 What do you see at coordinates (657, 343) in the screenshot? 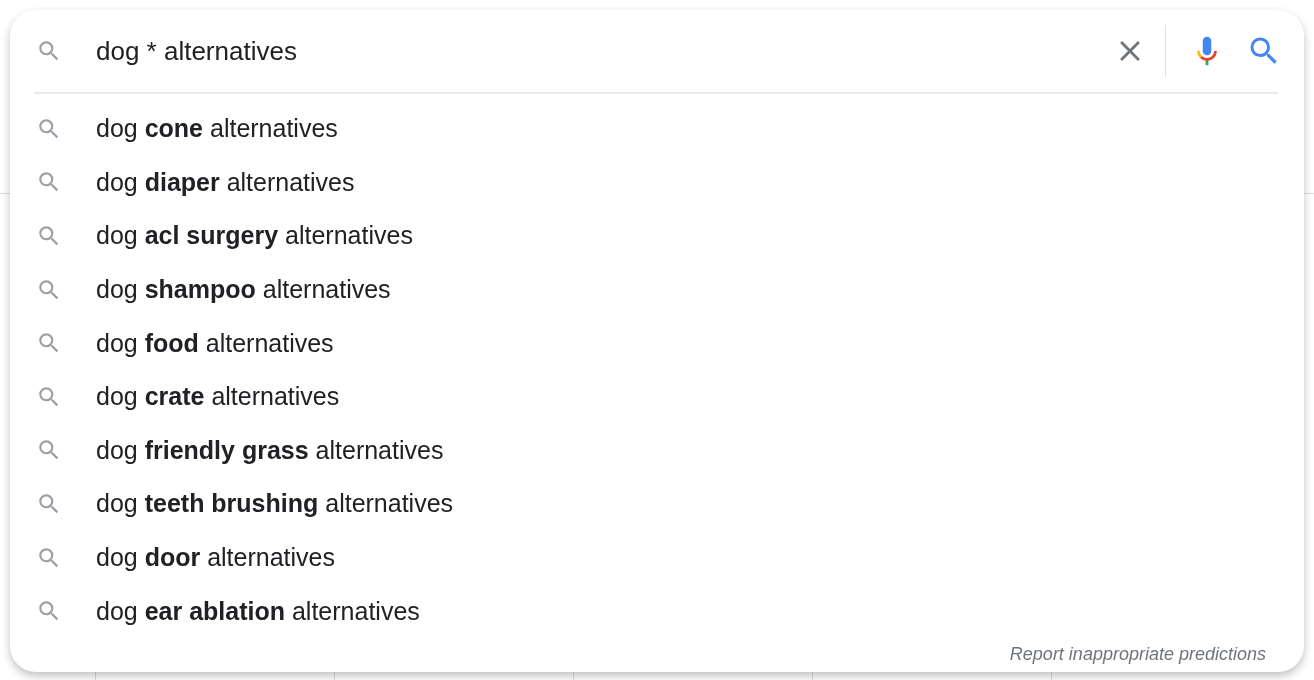
I see `suggestion-item: dog food alternatives` at bounding box center [657, 343].